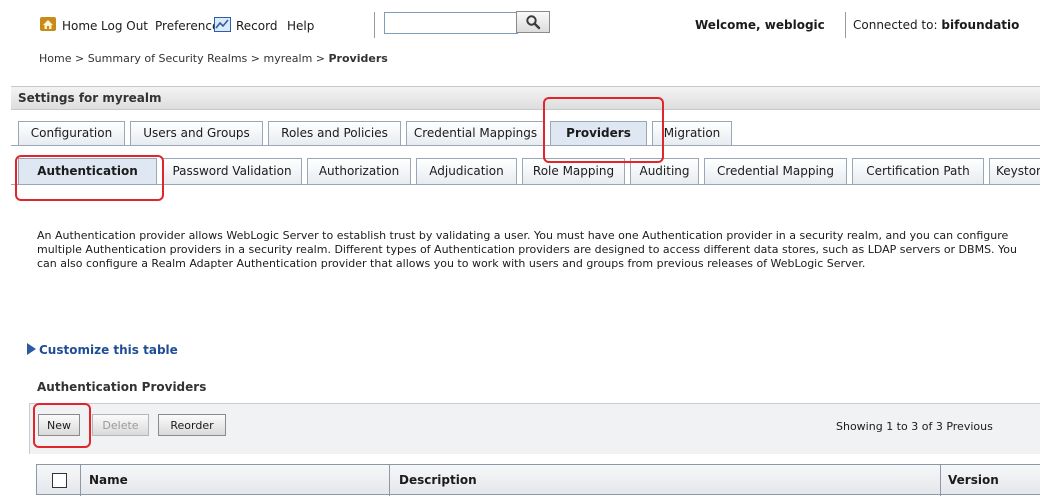  I want to click on help-link: Help, so click(300, 26).